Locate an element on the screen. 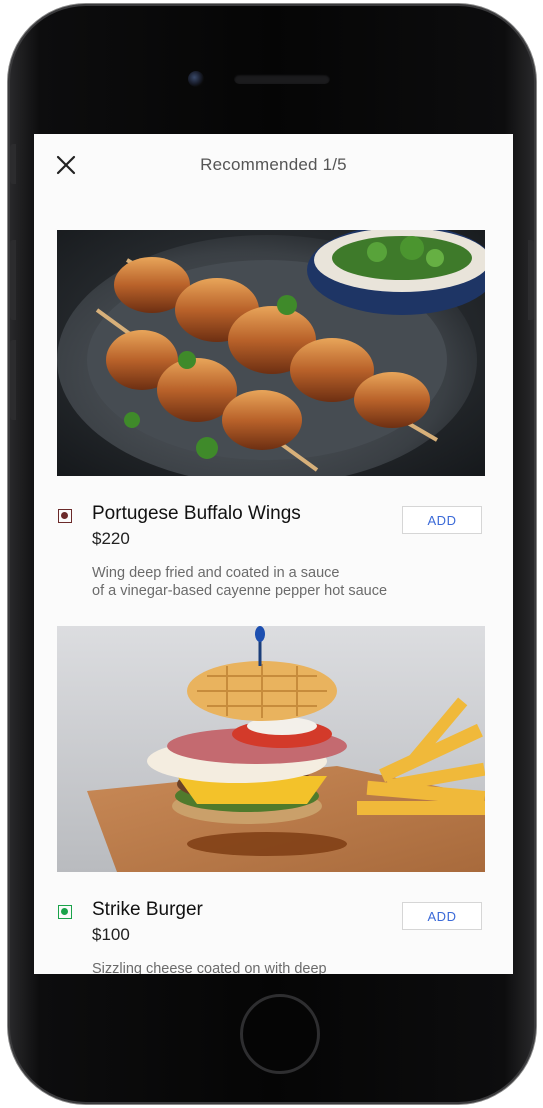  non-veg-indicator-icon is located at coordinates (65, 516).